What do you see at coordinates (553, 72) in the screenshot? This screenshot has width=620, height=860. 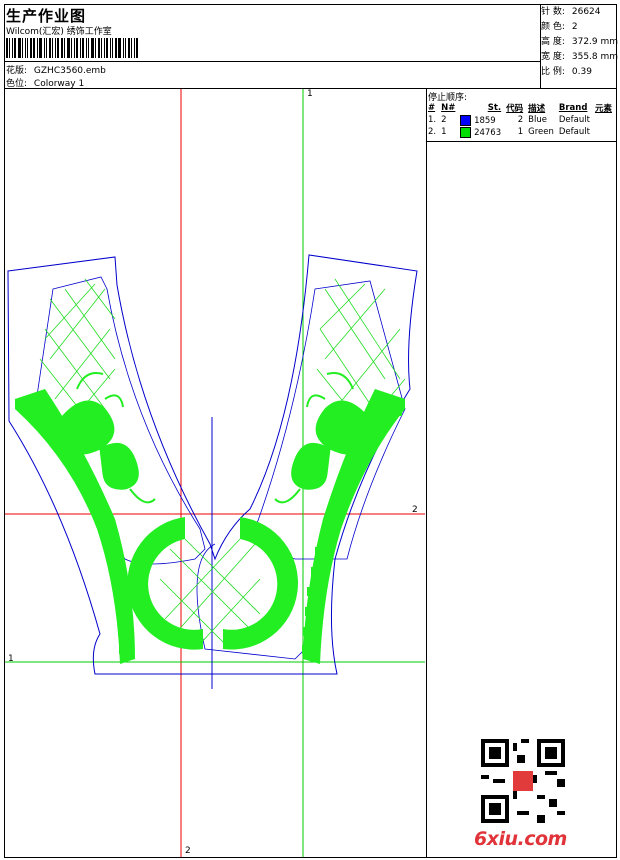 I see `stat-label: 比 例:` at bounding box center [553, 72].